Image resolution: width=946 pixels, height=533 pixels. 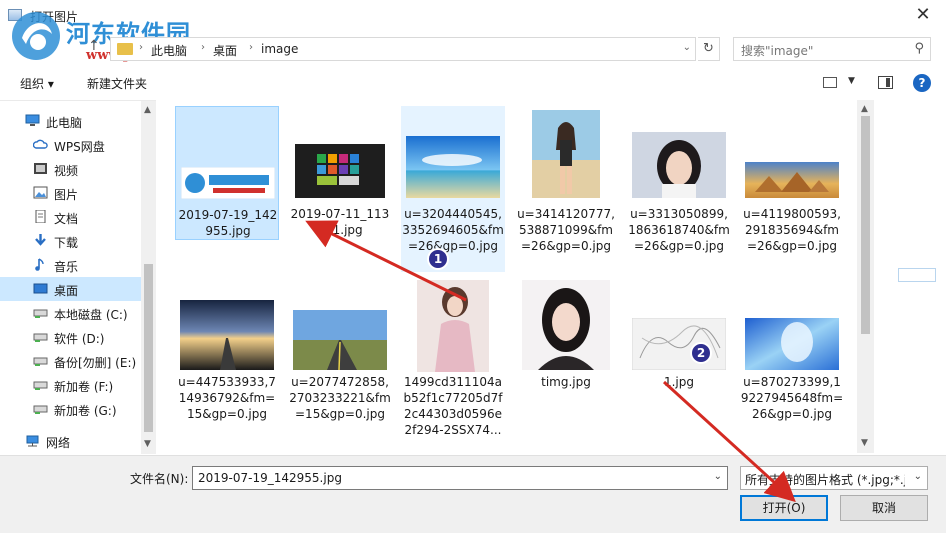 I want to click on address-bar: › 此电脑 › 桌面 › image ⌄, so click(x=403, y=49).